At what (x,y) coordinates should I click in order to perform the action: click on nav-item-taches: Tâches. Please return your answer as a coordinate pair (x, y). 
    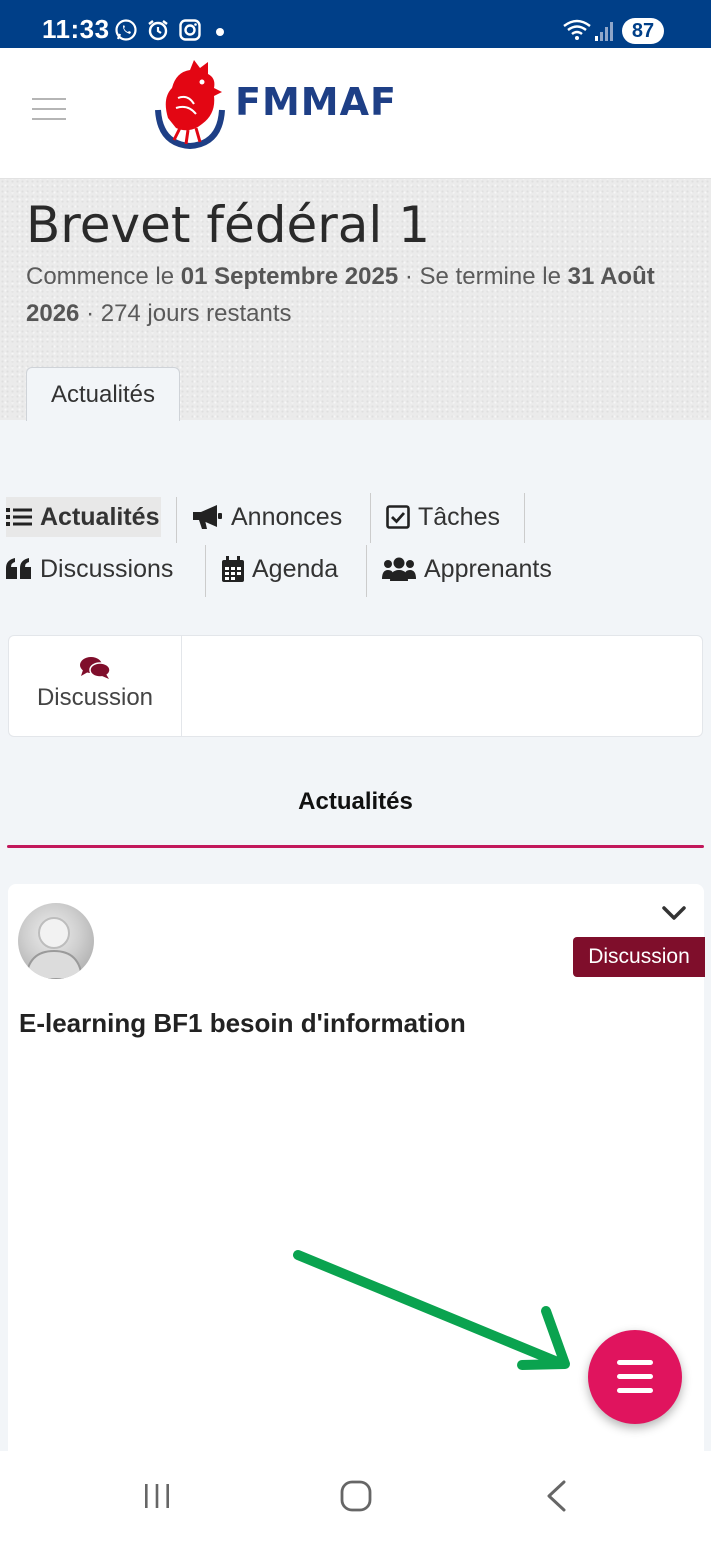
    Looking at the image, I should click on (443, 517).